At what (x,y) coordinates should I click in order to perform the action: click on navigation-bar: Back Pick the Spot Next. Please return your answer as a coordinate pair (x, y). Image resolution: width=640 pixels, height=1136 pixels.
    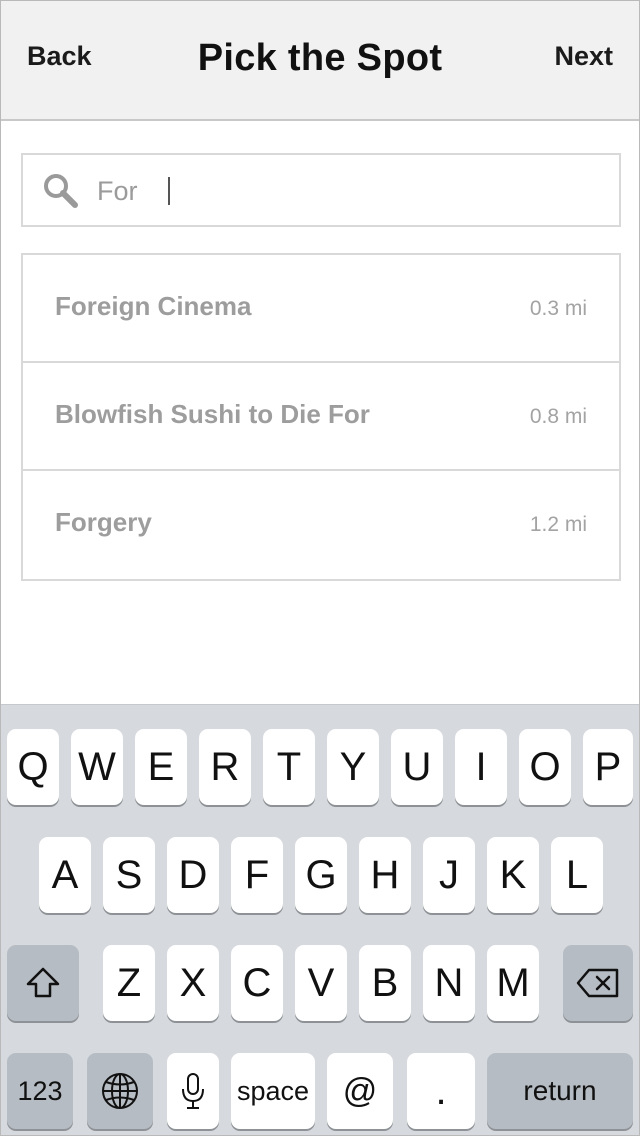
    Looking at the image, I should click on (320, 61).